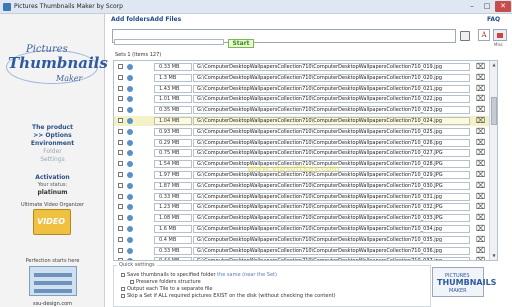  I want to click on scrollbar: ▲ ▼, so click(493, 160).